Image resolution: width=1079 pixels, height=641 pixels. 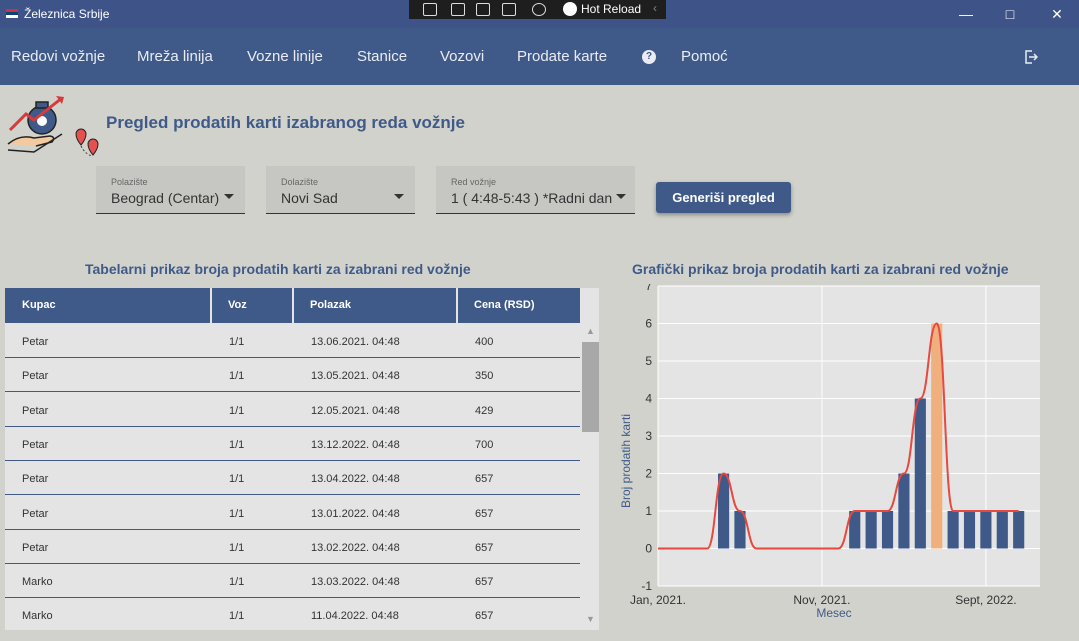 What do you see at coordinates (649, 57) in the screenshot?
I see `help-icon: ?` at bounding box center [649, 57].